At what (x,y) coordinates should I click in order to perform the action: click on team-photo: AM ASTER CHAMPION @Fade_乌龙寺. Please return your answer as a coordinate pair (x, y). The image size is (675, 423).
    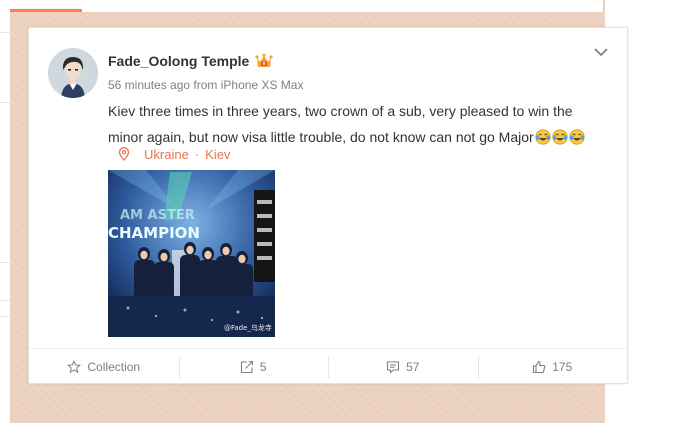
    Looking at the image, I should click on (191, 253).